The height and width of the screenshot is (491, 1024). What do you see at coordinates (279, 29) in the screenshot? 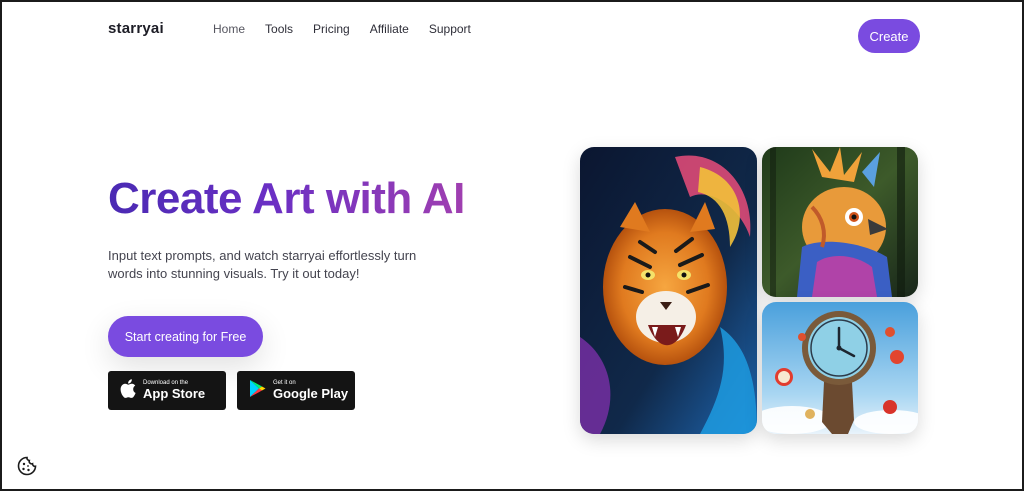
I see `nav-tools: Tools` at bounding box center [279, 29].